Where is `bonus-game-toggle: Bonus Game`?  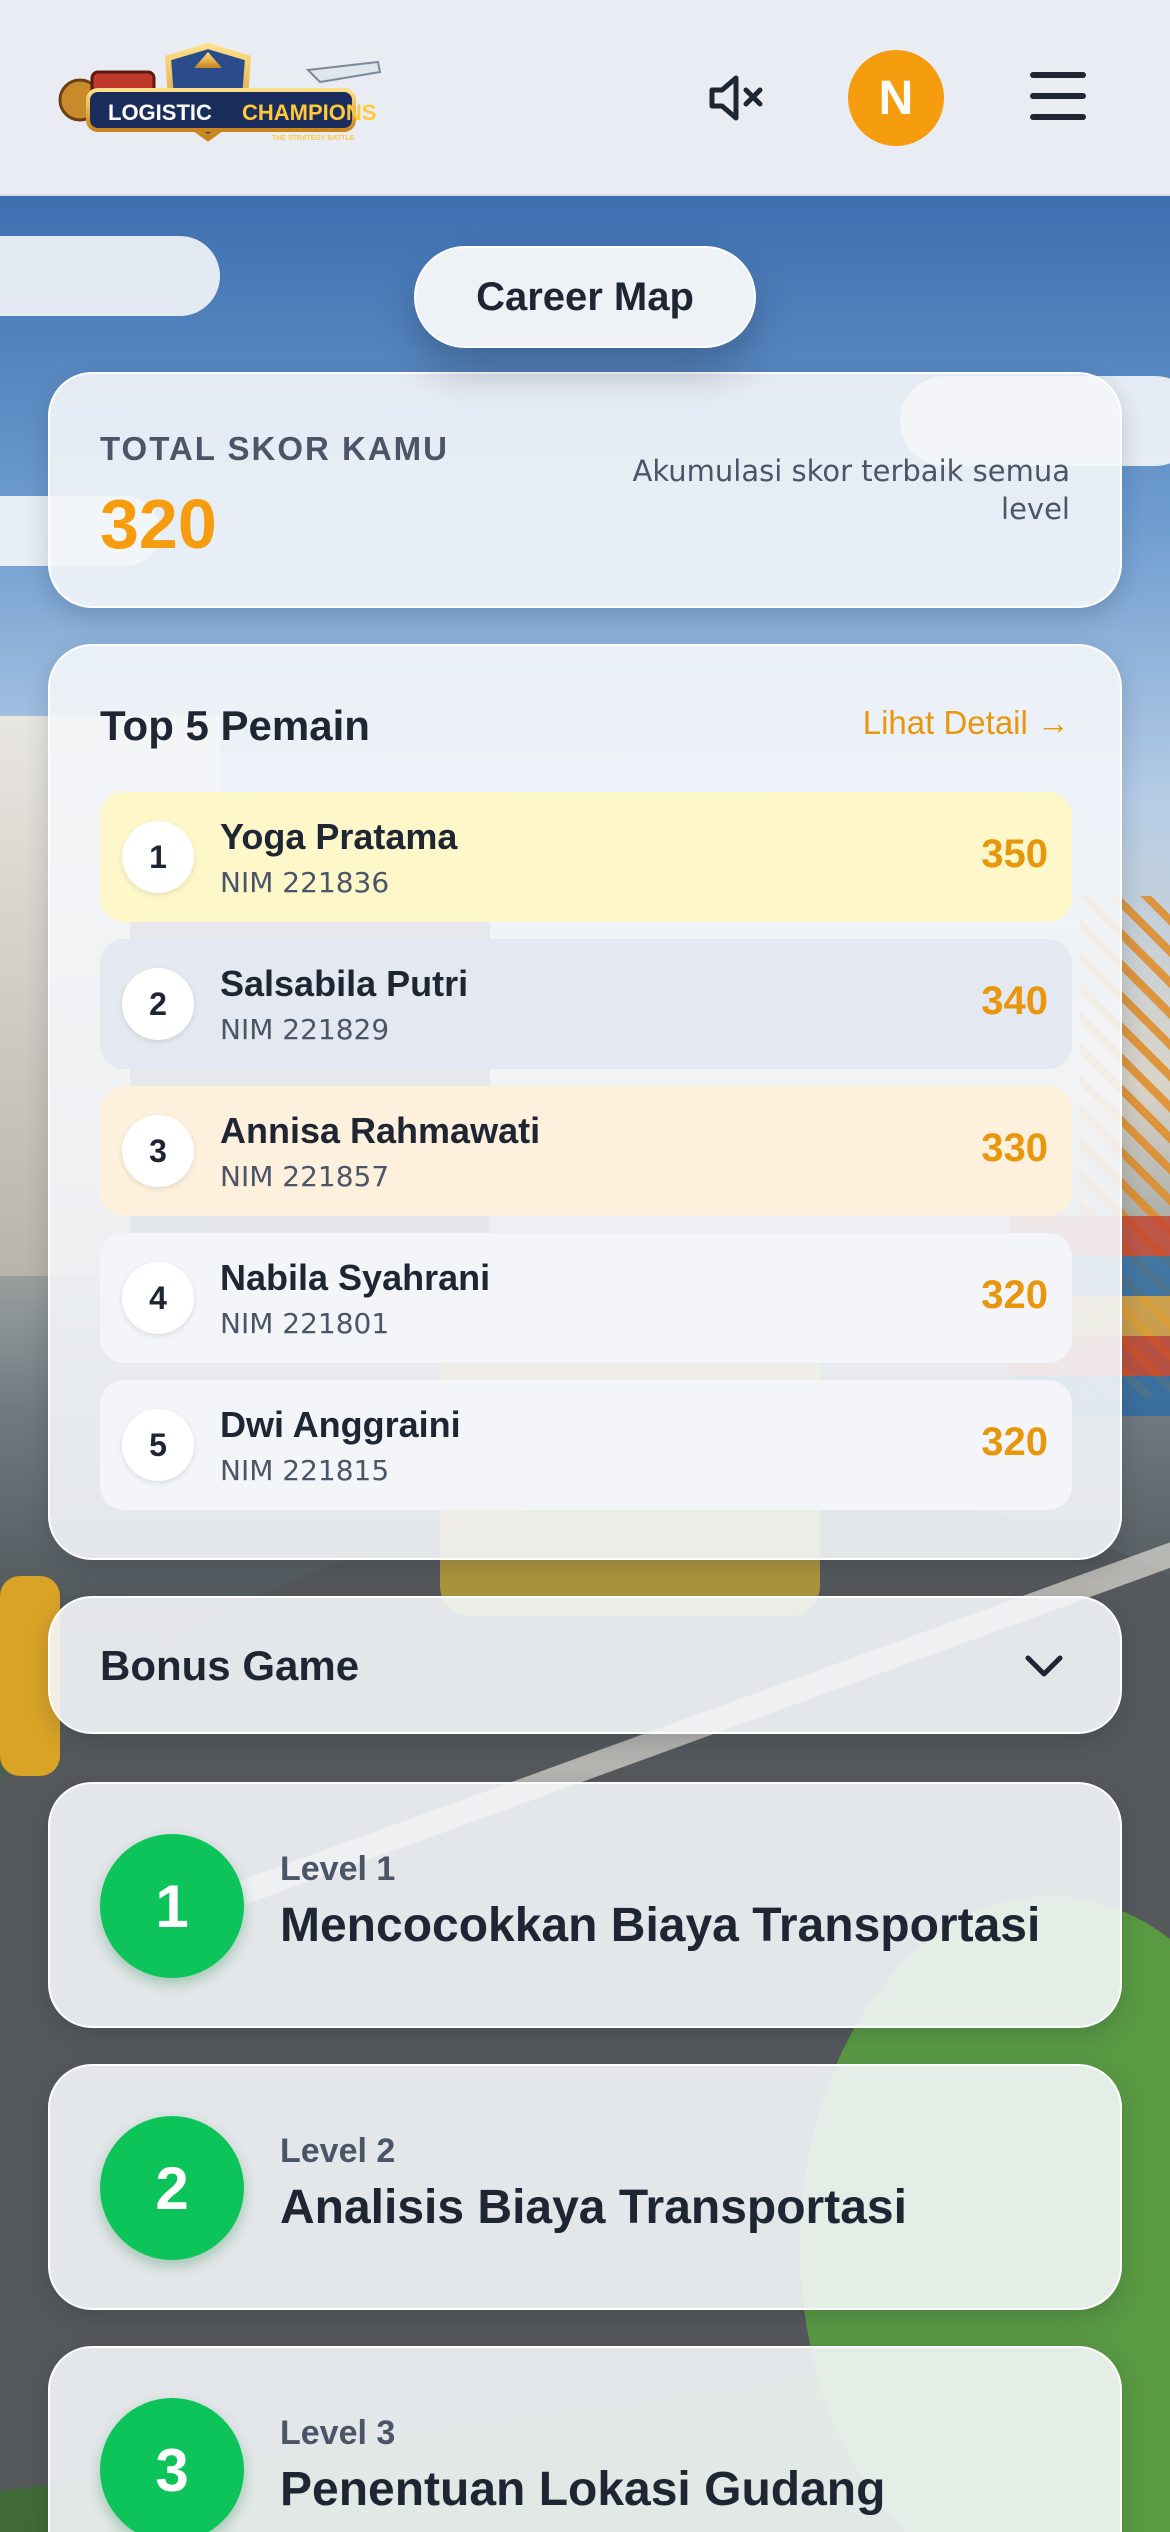 bonus-game-toggle: Bonus Game is located at coordinates (585, 1665).